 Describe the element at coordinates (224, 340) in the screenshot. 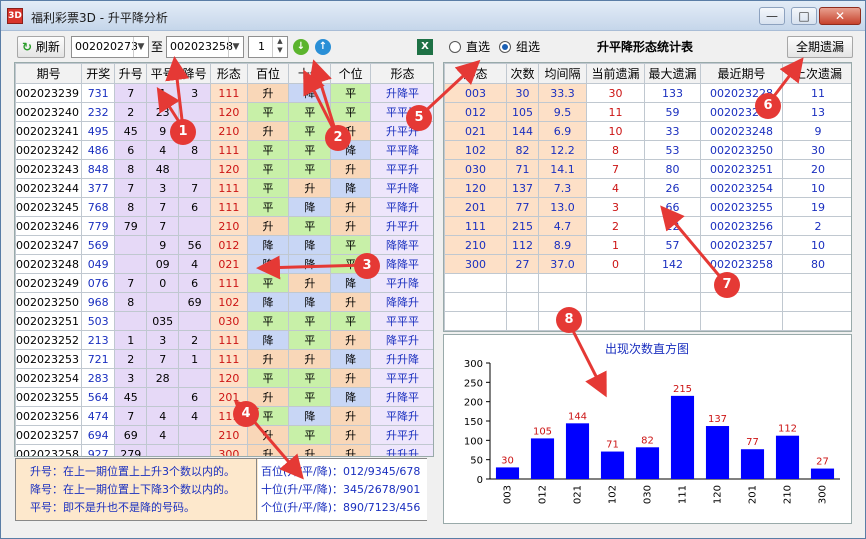

I see `table-row: 002023252 213 1 3 2 111 降平升降平升` at that location.